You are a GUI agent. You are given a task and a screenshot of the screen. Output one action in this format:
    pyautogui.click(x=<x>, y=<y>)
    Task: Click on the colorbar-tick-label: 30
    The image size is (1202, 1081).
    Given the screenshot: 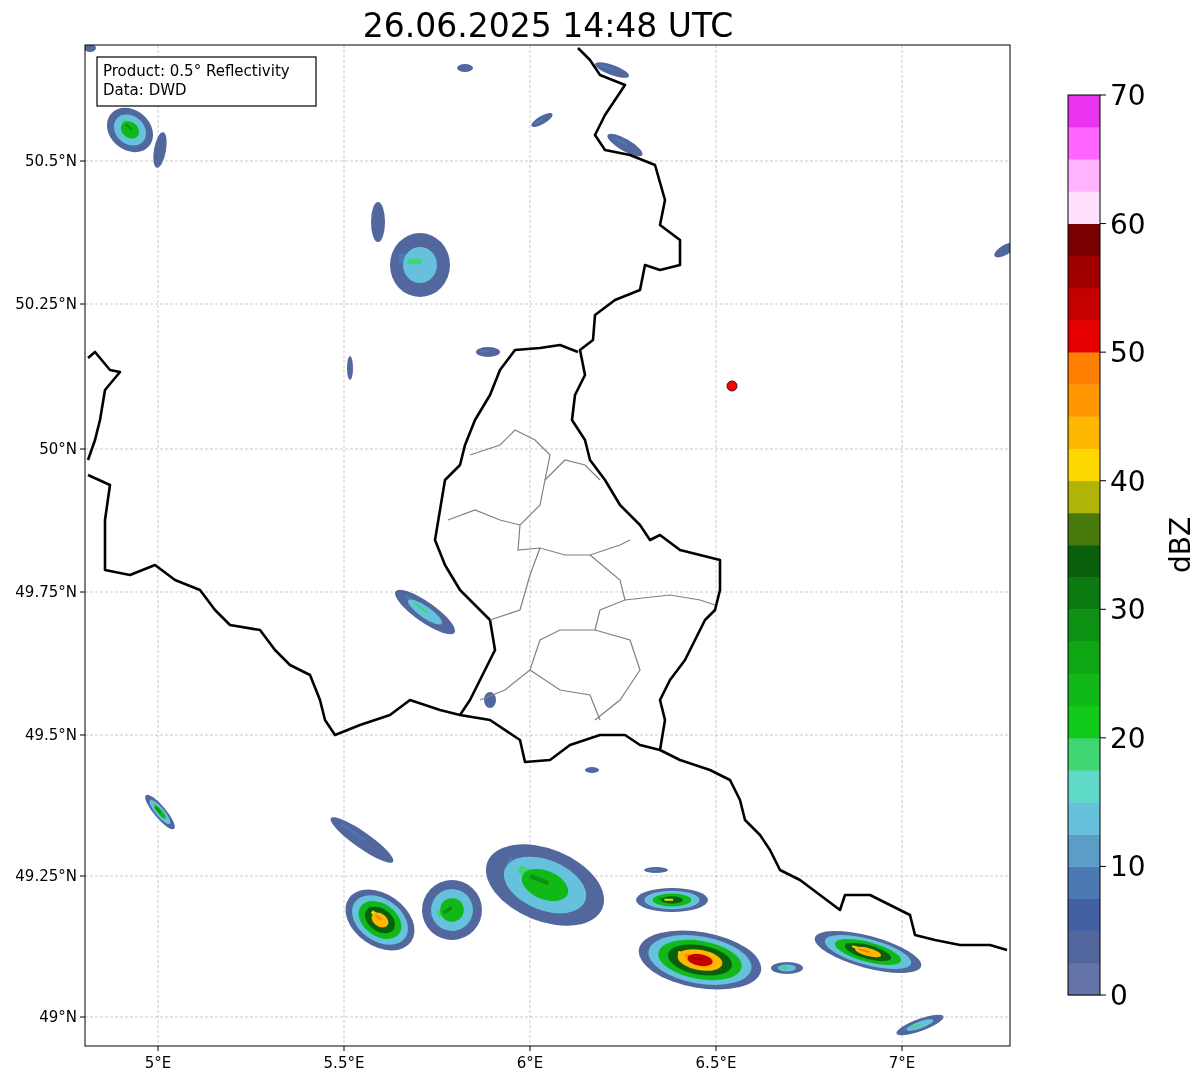 What is the action you would take?
    pyautogui.click(x=1128, y=610)
    